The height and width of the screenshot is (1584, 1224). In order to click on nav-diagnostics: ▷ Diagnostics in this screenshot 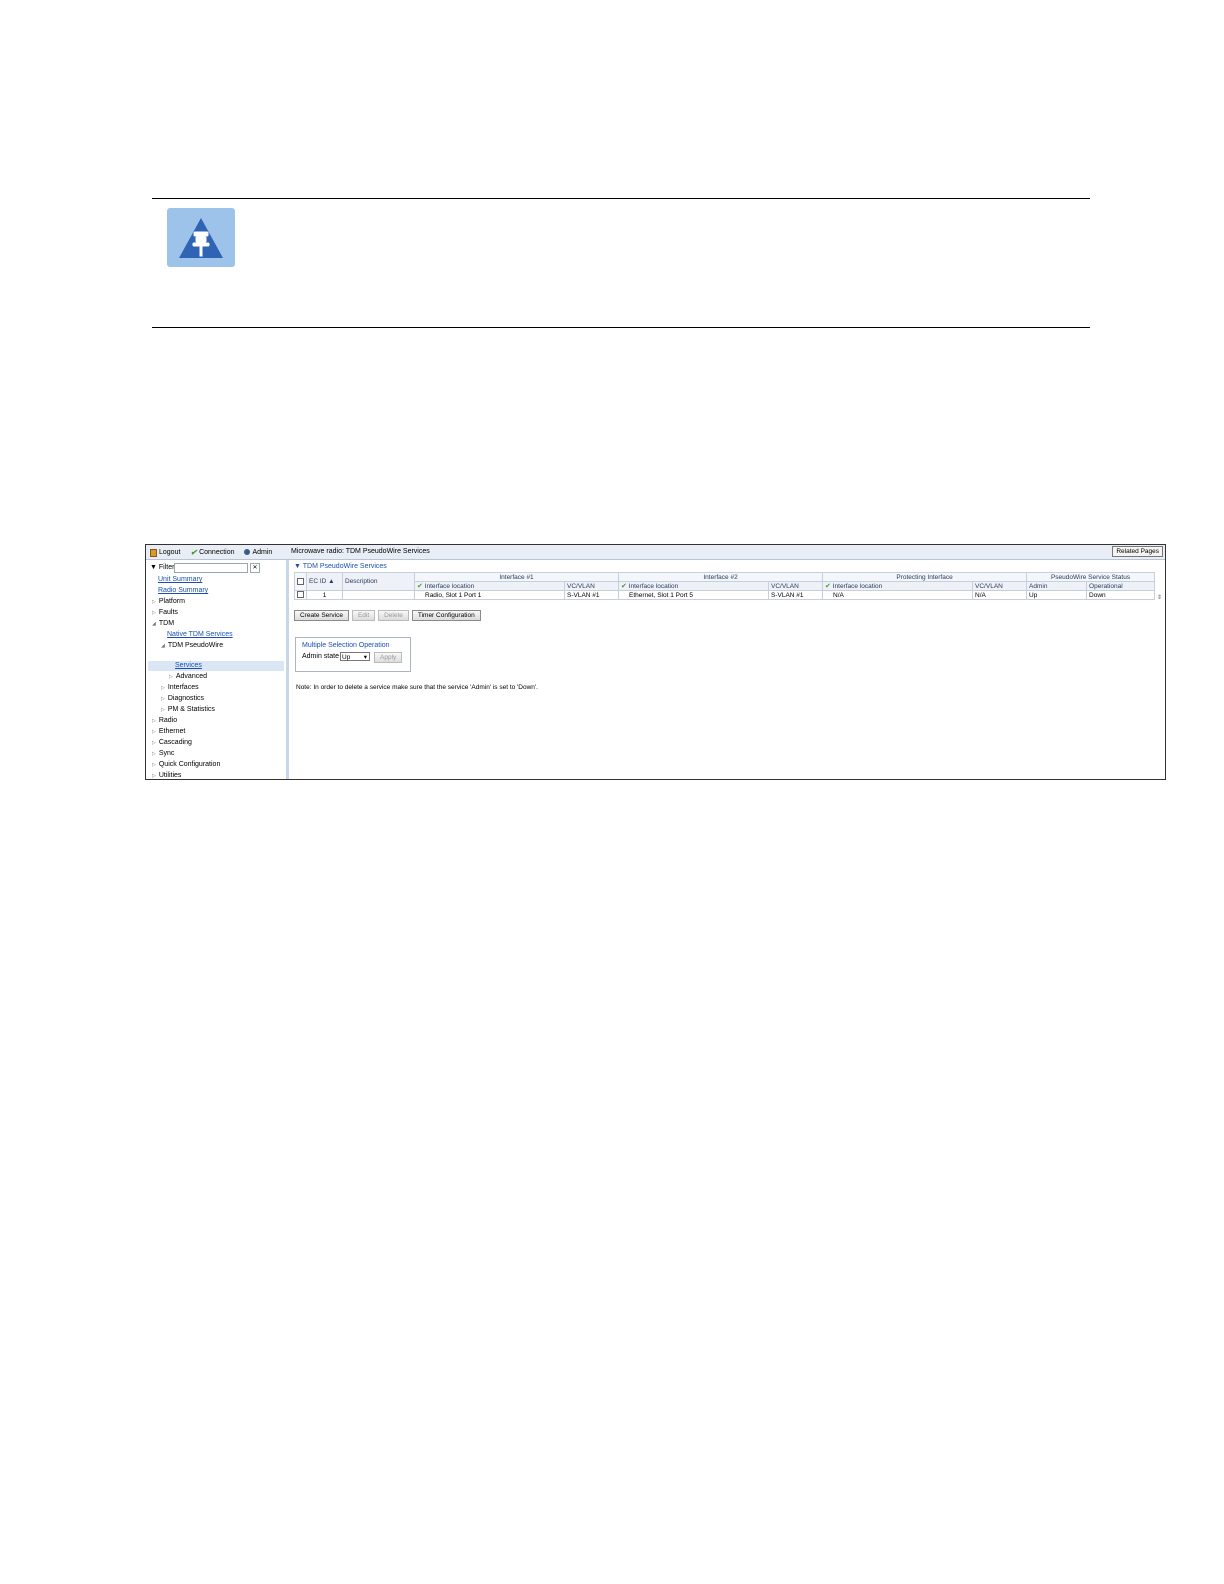, I will do `click(182, 699)`.